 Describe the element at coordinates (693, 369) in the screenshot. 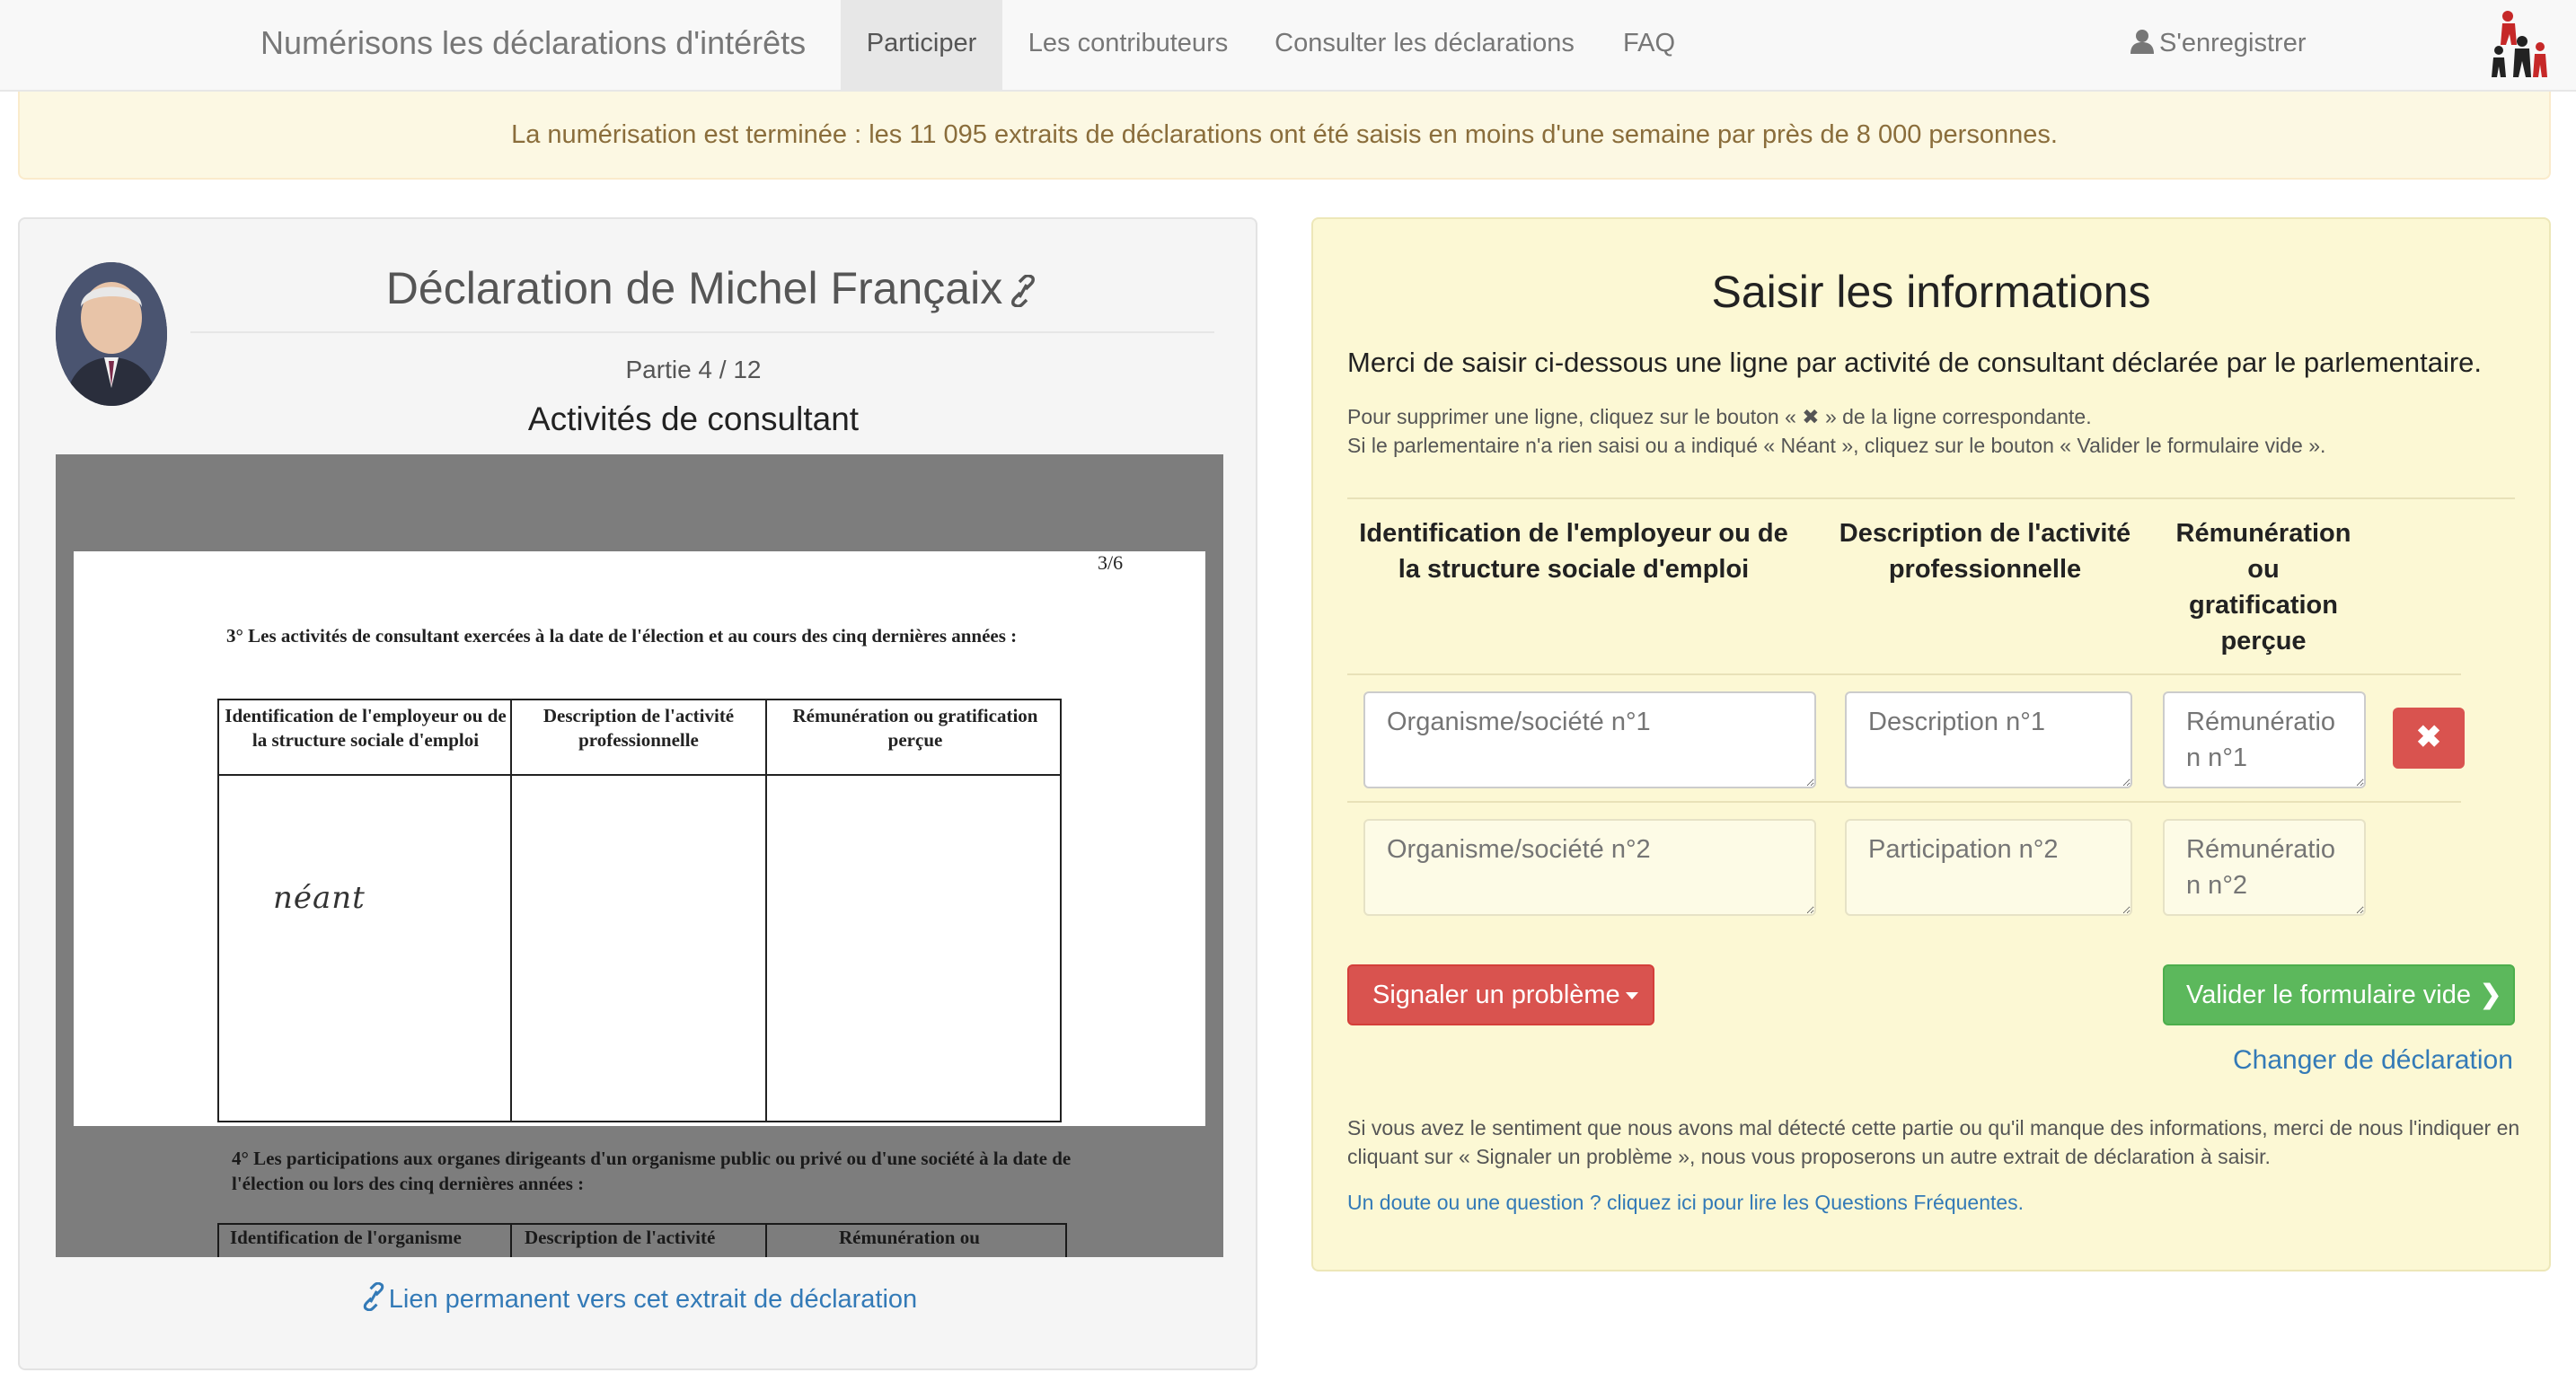

I see `part-indicator: Partie 4 / 12` at that location.